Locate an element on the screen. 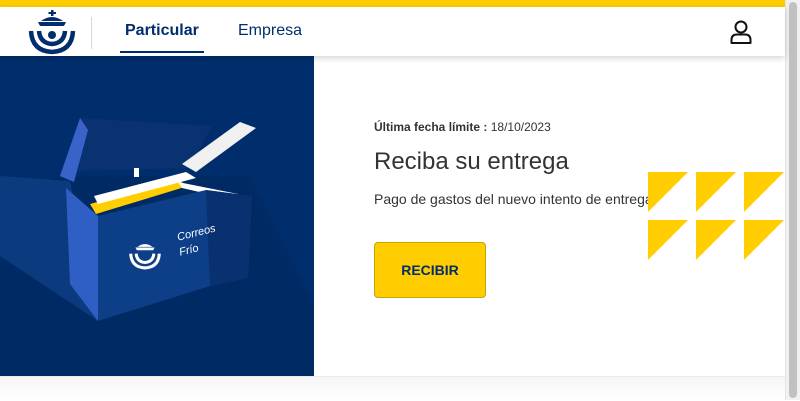  correos-frio-logo-icon is located at coordinates (145, 257).